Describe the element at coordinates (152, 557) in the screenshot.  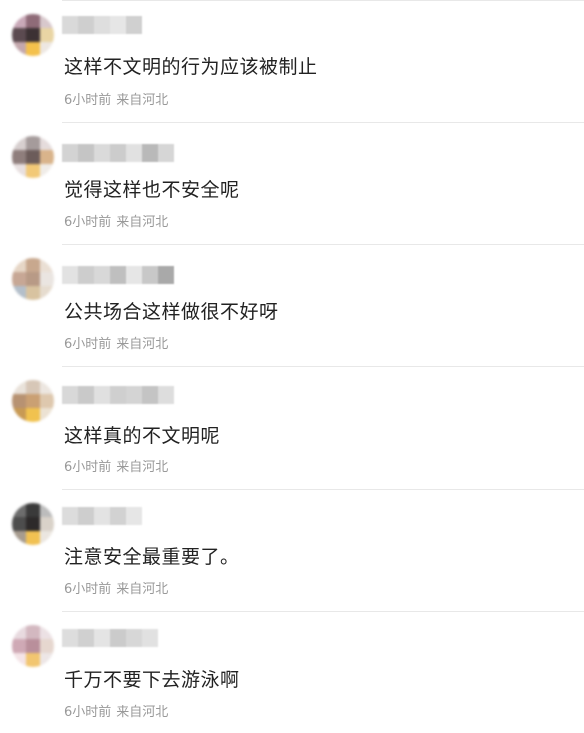
I see `comment-text: 注意安全最重要了。` at that location.